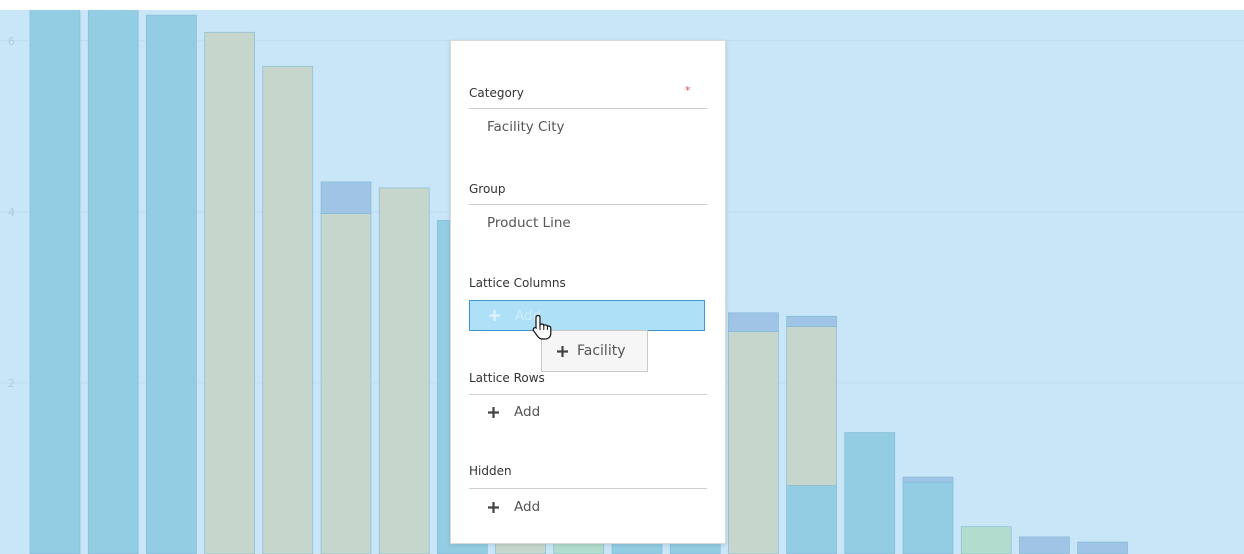 Image resolution: width=1244 pixels, height=554 pixels. Describe the element at coordinates (527, 412) in the screenshot. I see `lattice-rows-add-label: Add` at that location.